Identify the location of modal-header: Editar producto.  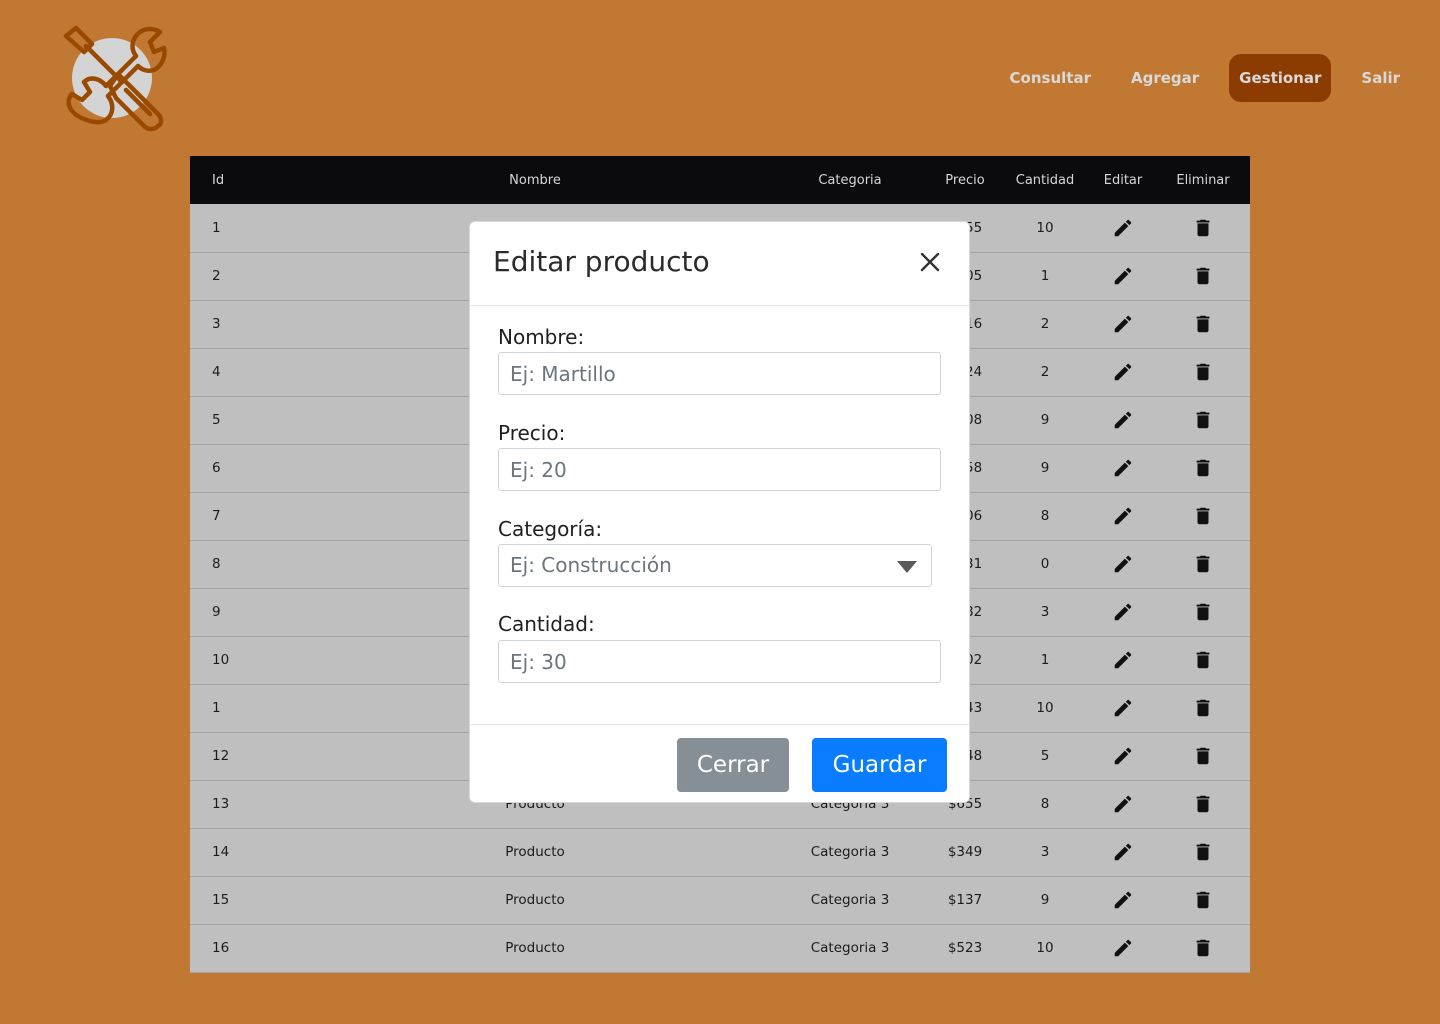
(719, 264).